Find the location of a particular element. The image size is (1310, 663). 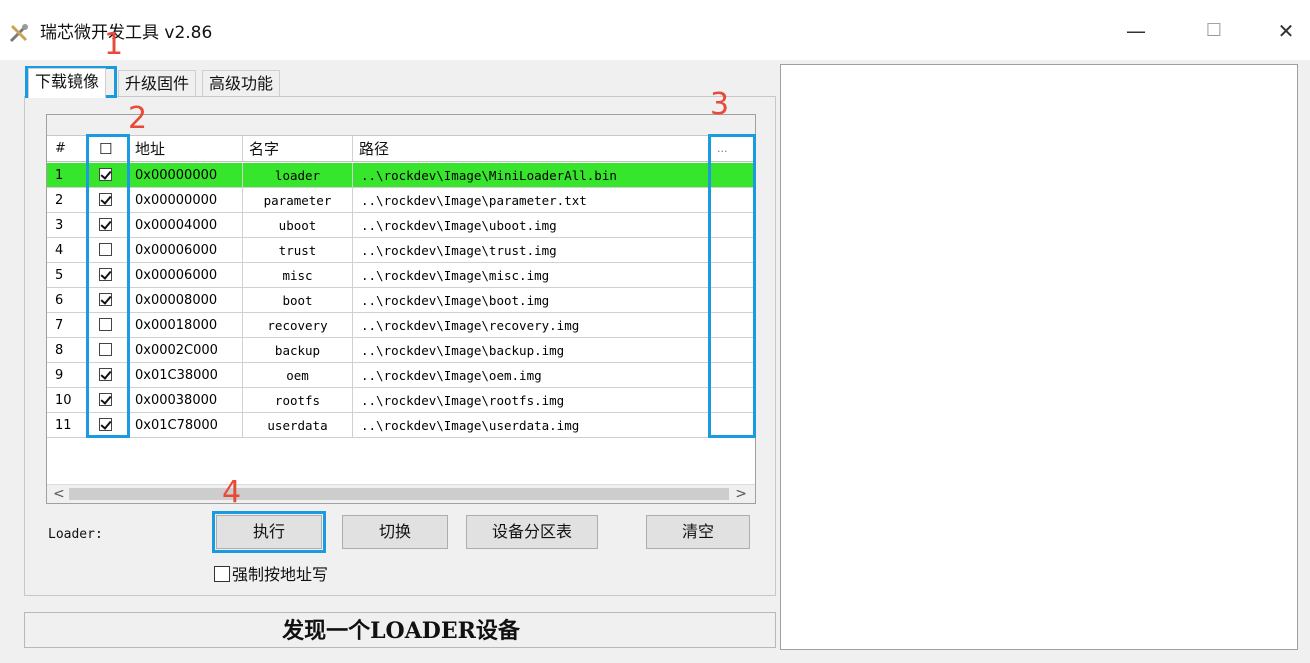

row-num: 3 is located at coordinates (68, 225).